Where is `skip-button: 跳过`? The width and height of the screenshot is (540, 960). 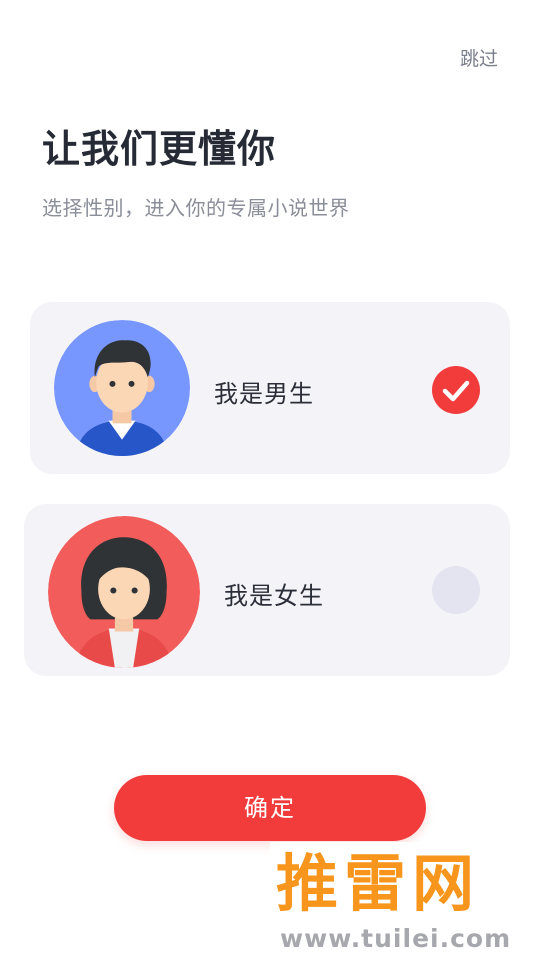 skip-button: 跳过 is located at coordinates (479, 57).